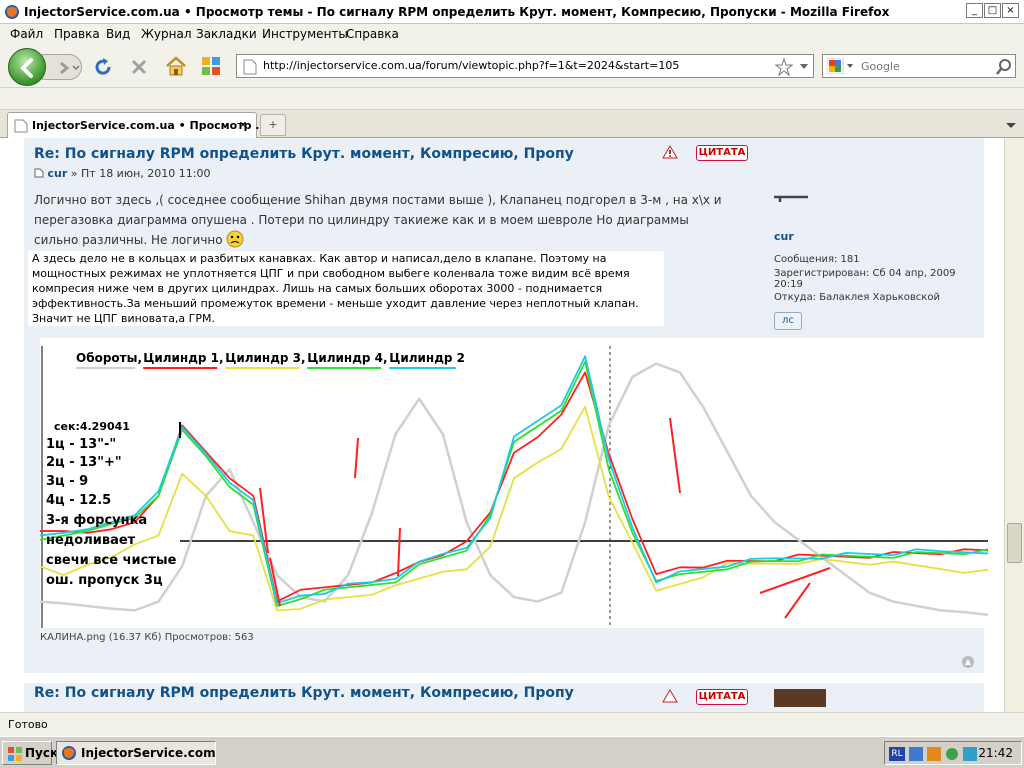 The image size is (1024, 768). Describe the element at coordinates (70, 68) in the screenshot. I see `forward-arrow-icon` at that location.